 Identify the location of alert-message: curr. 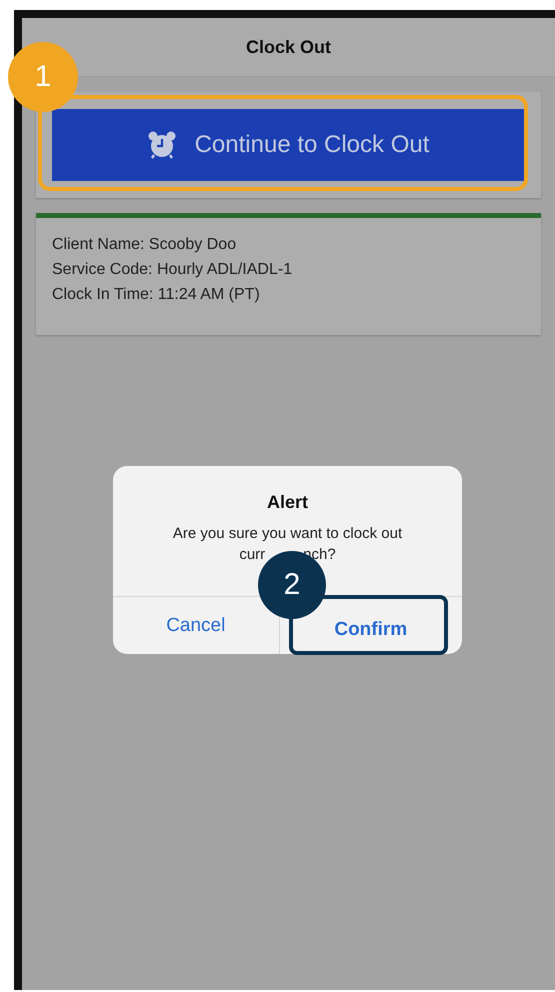
(252, 554).